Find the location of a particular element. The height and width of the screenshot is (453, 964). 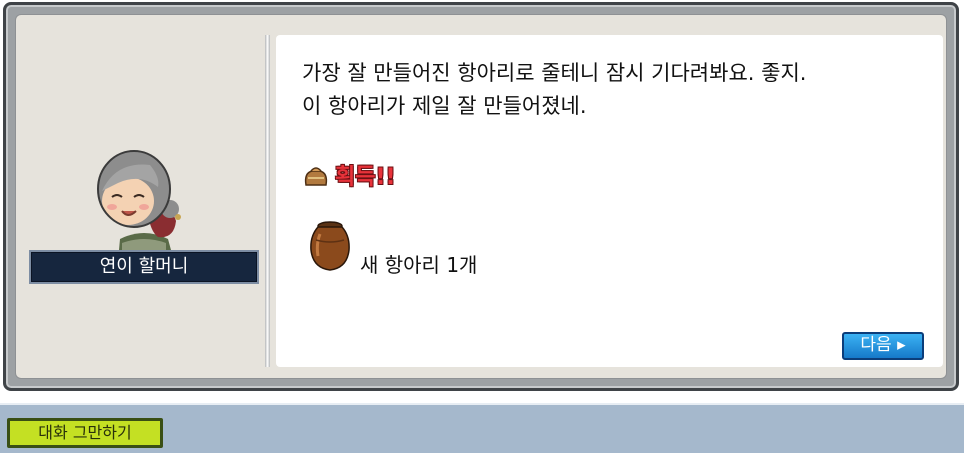

panel-divider is located at coordinates (267, 201).